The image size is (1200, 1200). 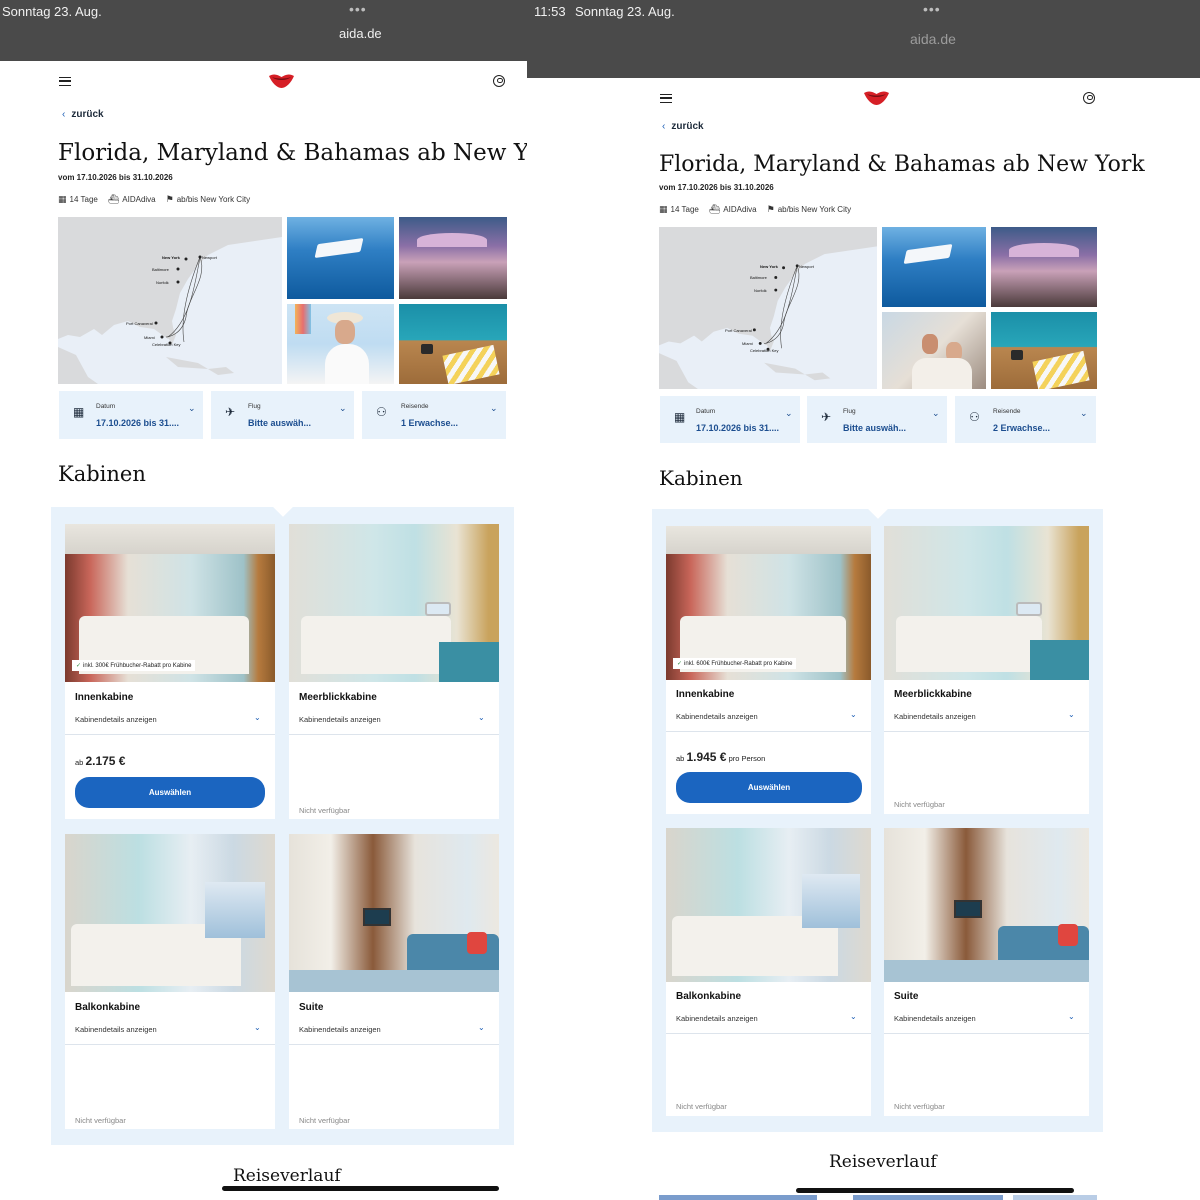 What do you see at coordinates (687, 126) in the screenshot?
I see `back-label: zurück` at bounding box center [687, 126].